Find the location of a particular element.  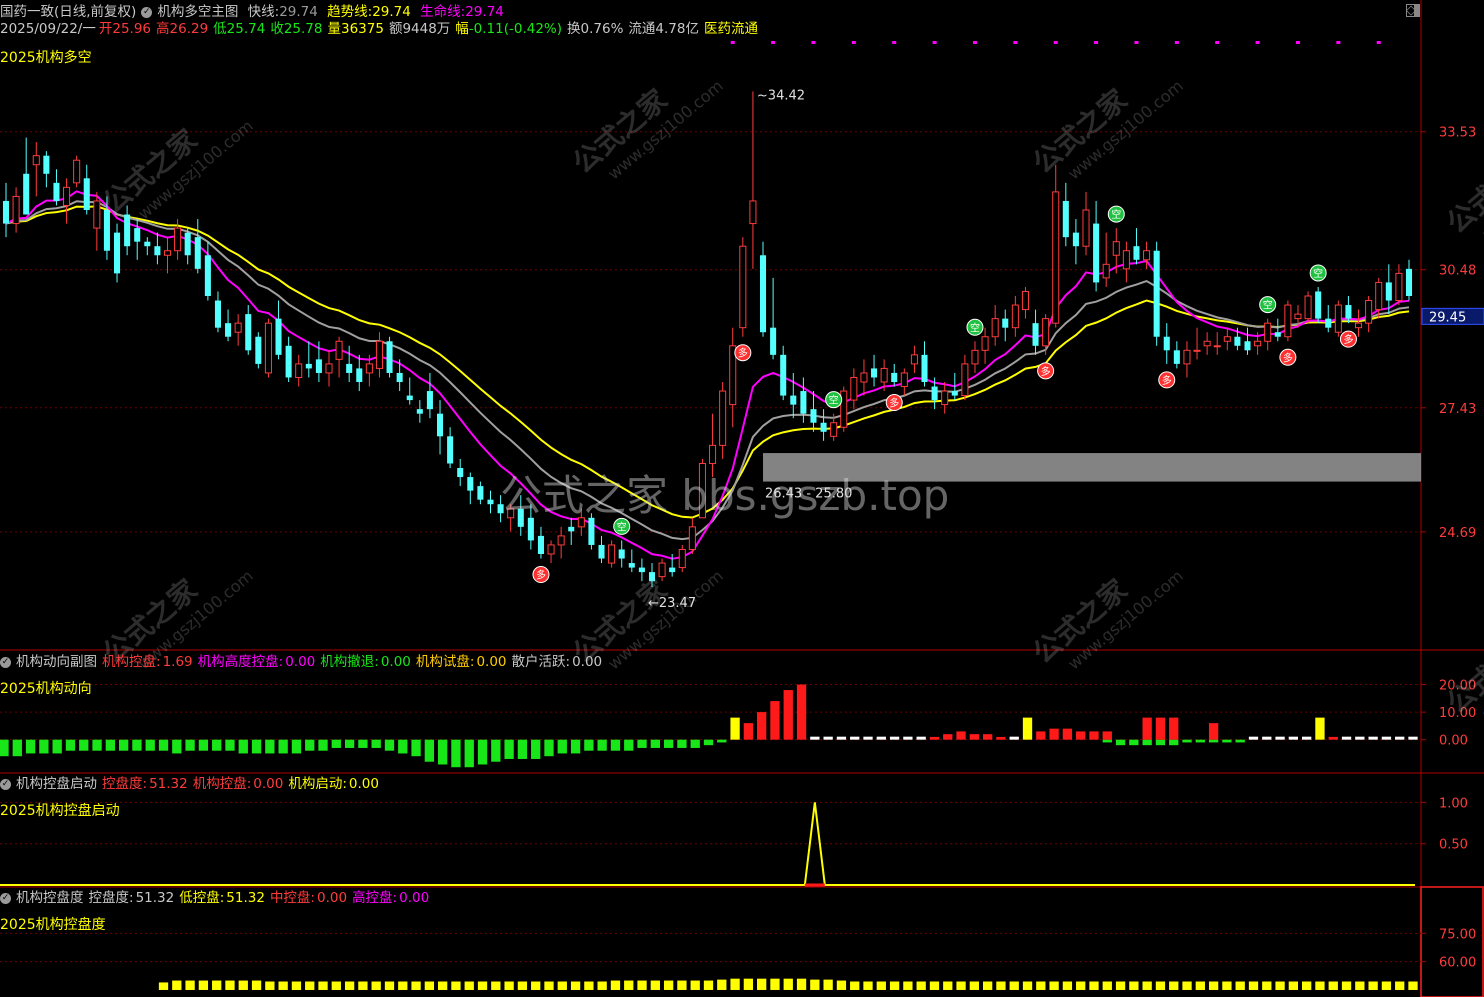

panel4-name: 机构控盘度 is located at coordinates (50, 898).